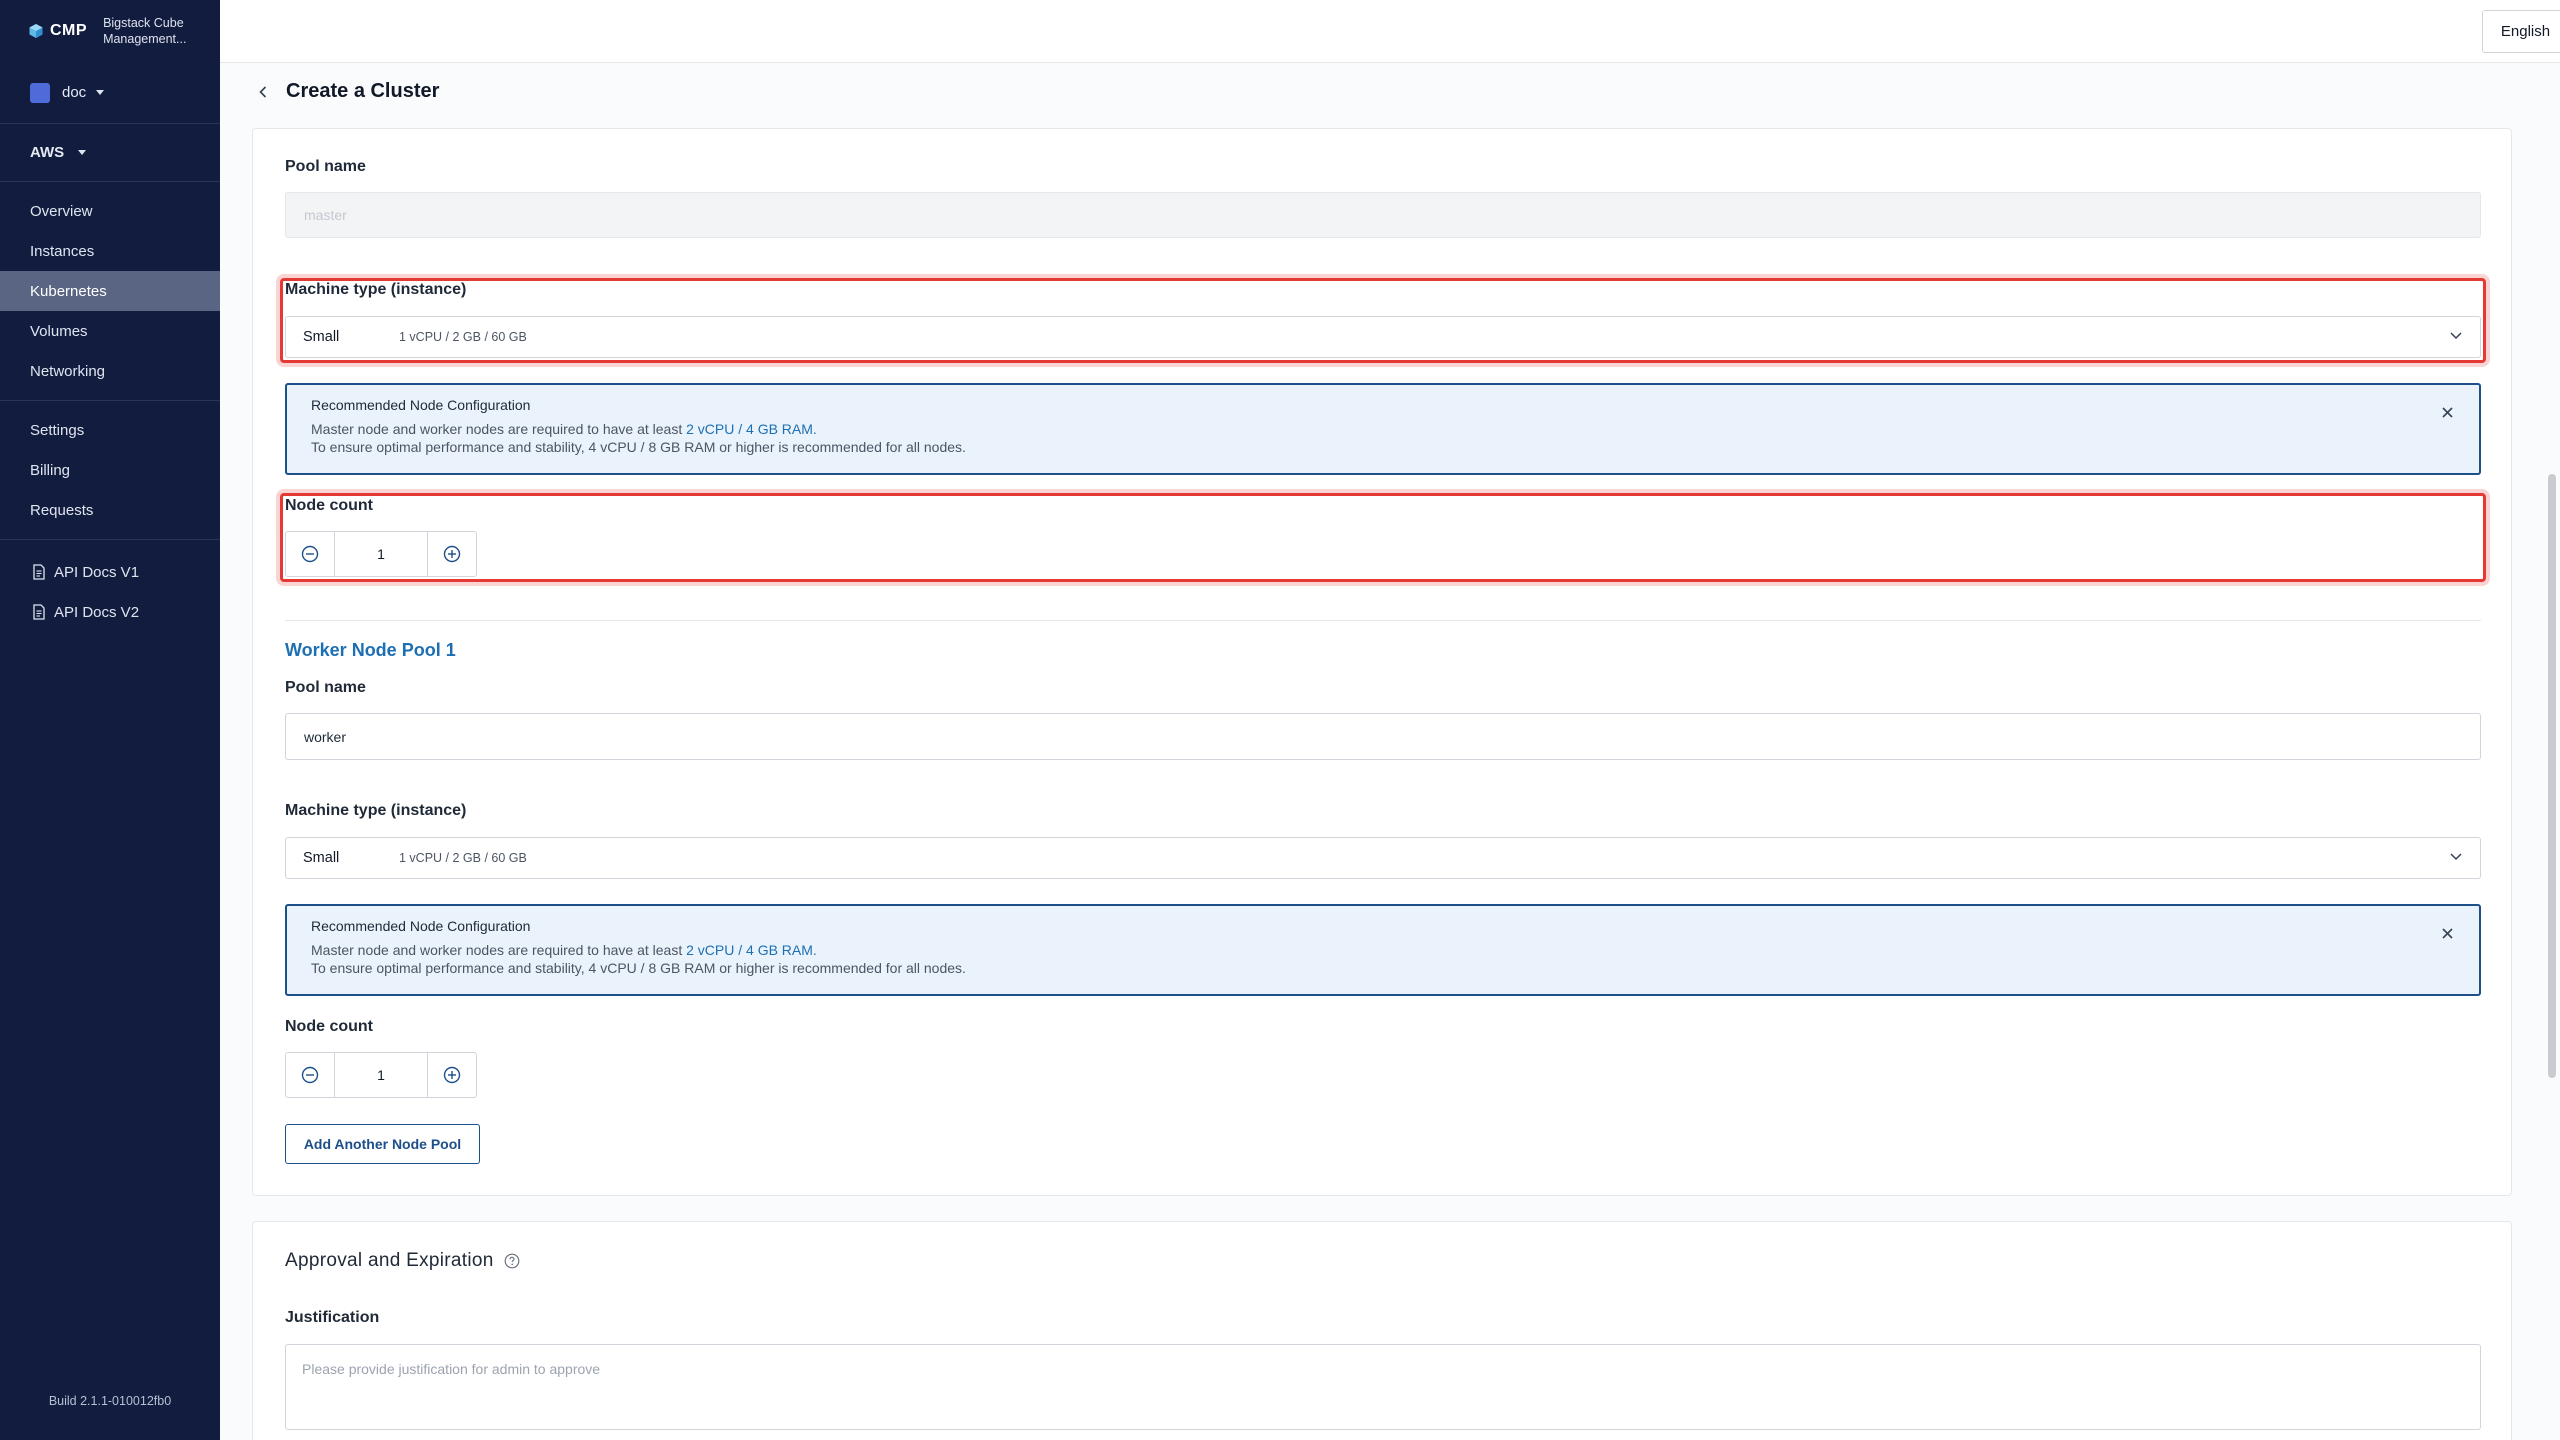  Describe the element at coordinates (1383, 1387) in the screenshot. I see `justification-input` at that location.